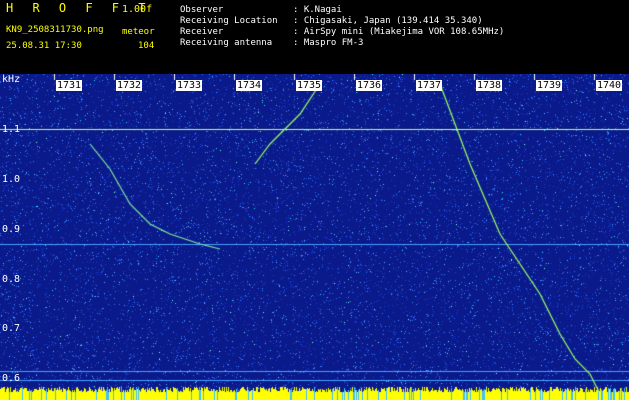 Image resolution: width=629 pixels, height=400 pixels. Describe the element at coordinates (249, 85) in the screenshot. I see `x-tick-1734: 1734` at that location.